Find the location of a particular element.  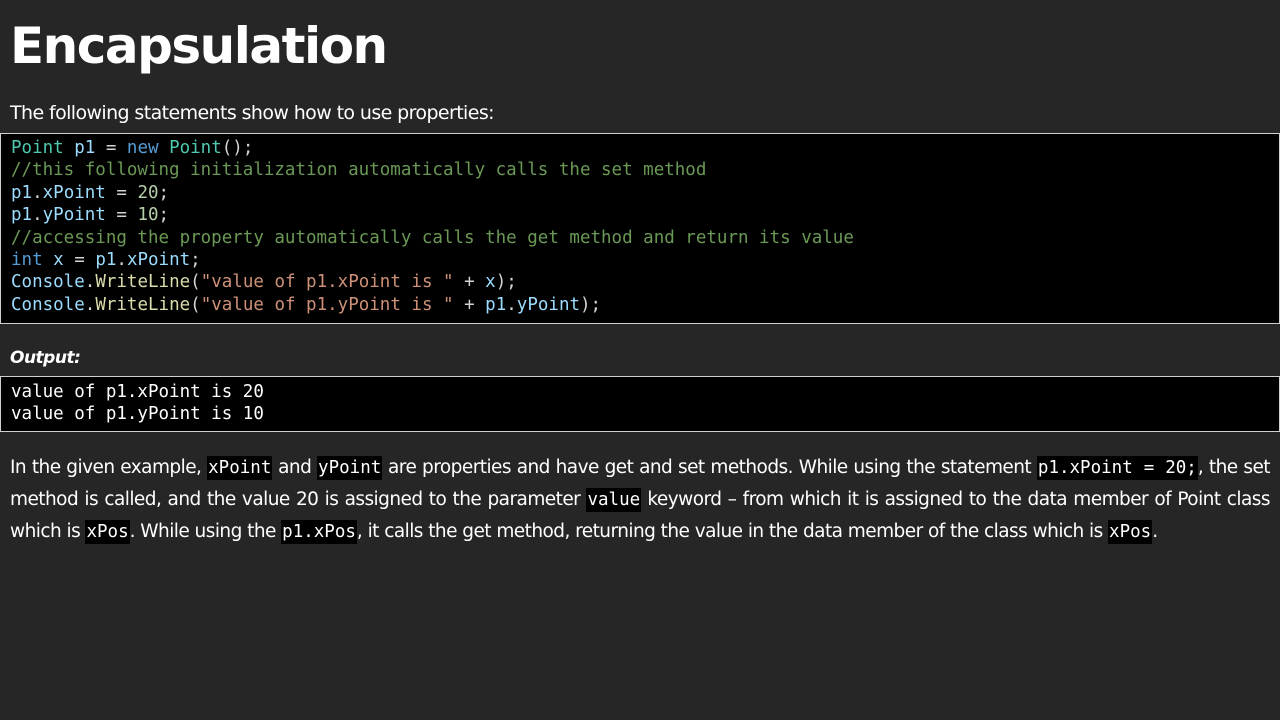

code-line: int x = p1.xPoint; is located at coordinates (106, 260).